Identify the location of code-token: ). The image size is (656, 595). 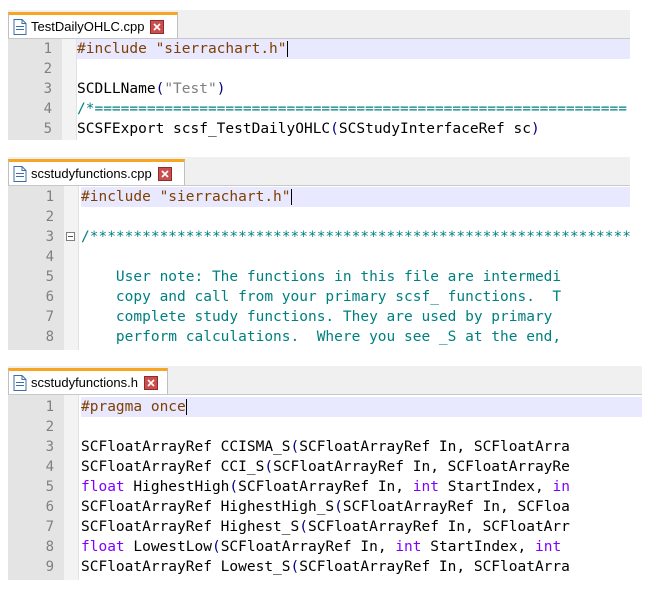
(535, 129).